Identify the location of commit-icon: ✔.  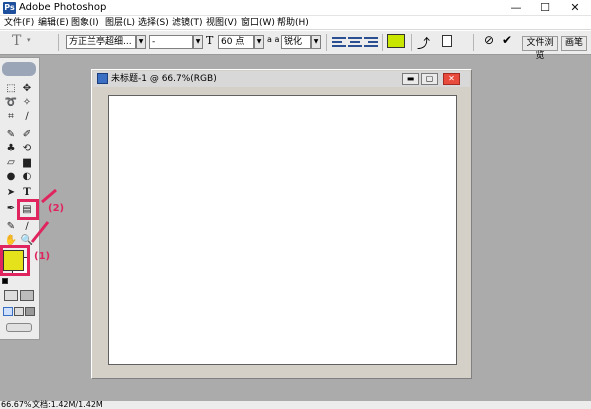
(507, 40).